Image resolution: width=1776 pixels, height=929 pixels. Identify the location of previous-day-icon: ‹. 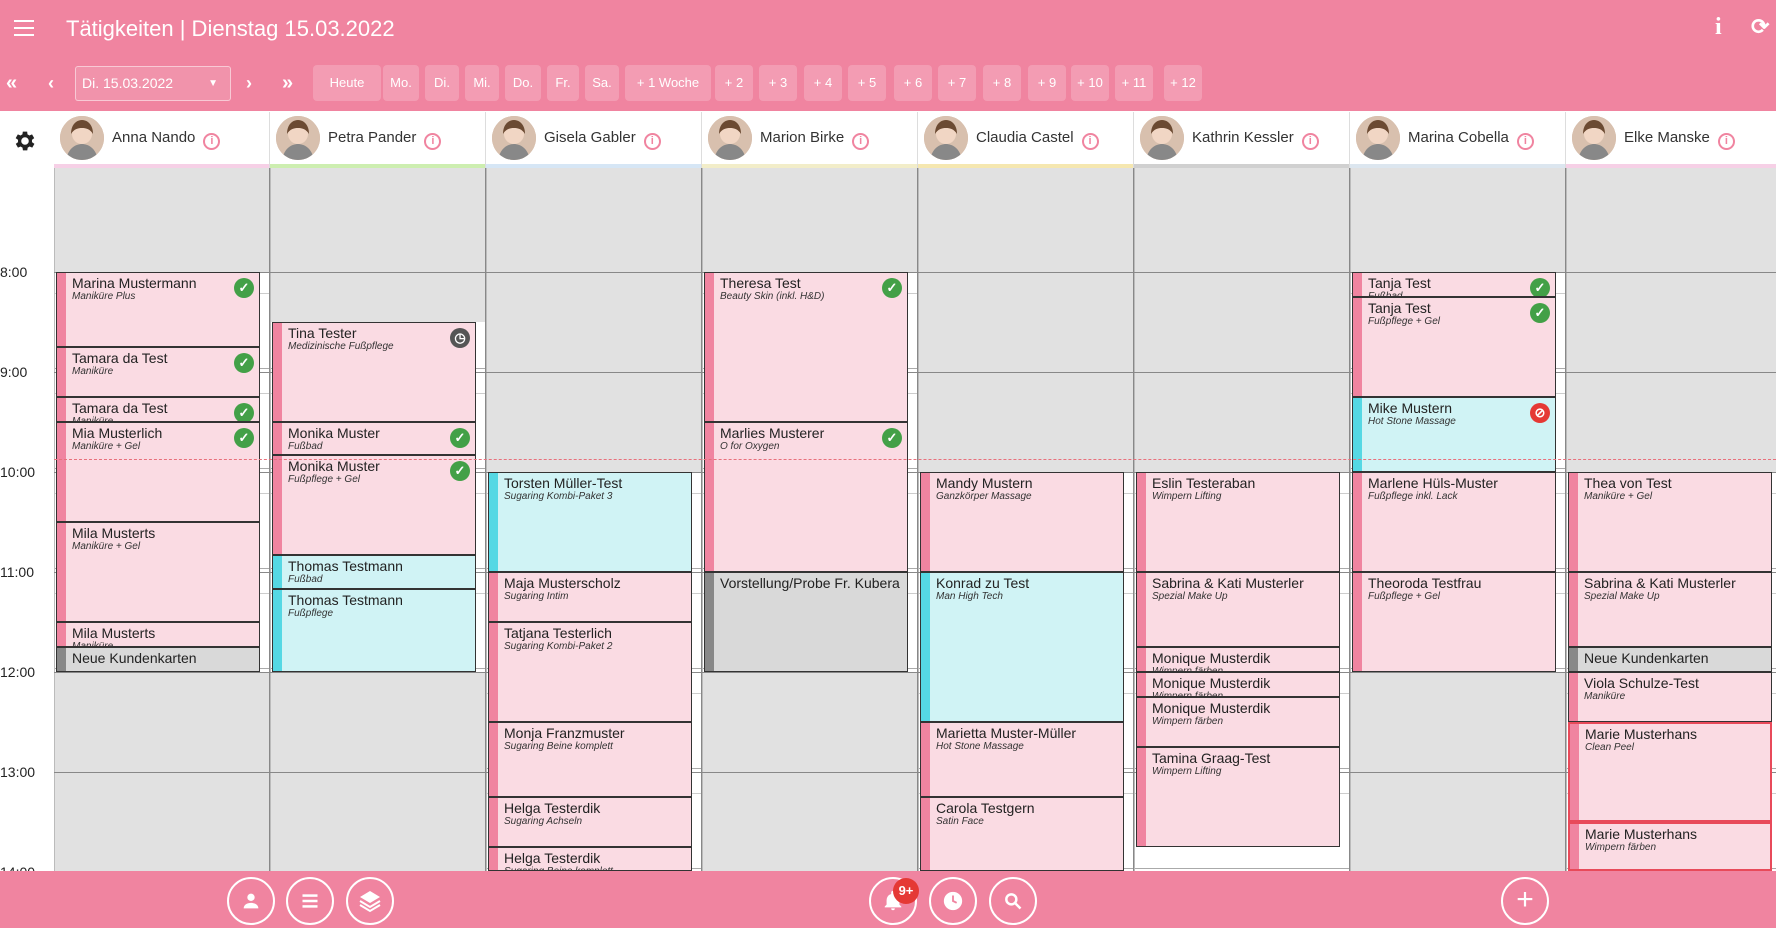
(51, 83).